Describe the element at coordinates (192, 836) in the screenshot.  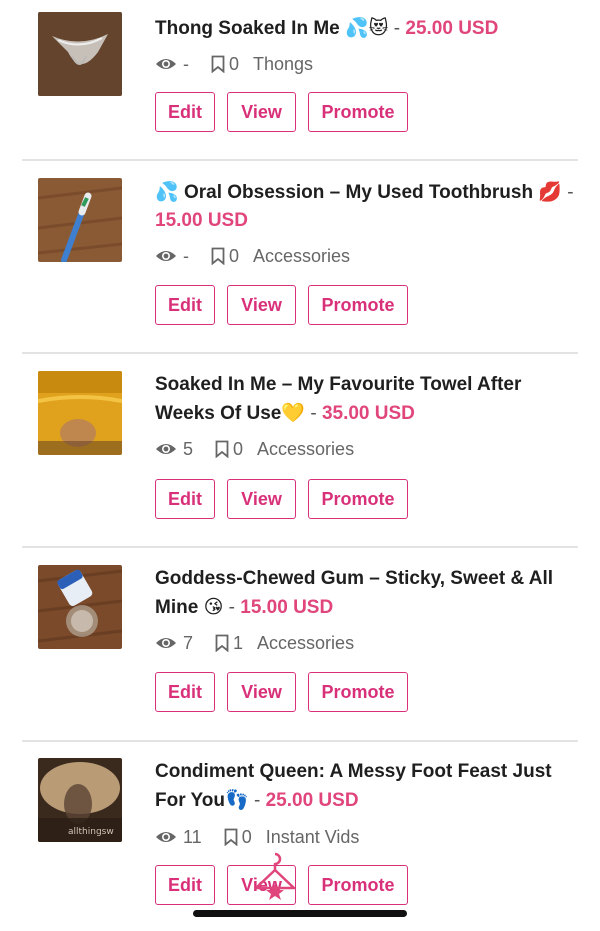
I see `views-count: 11` at that location.